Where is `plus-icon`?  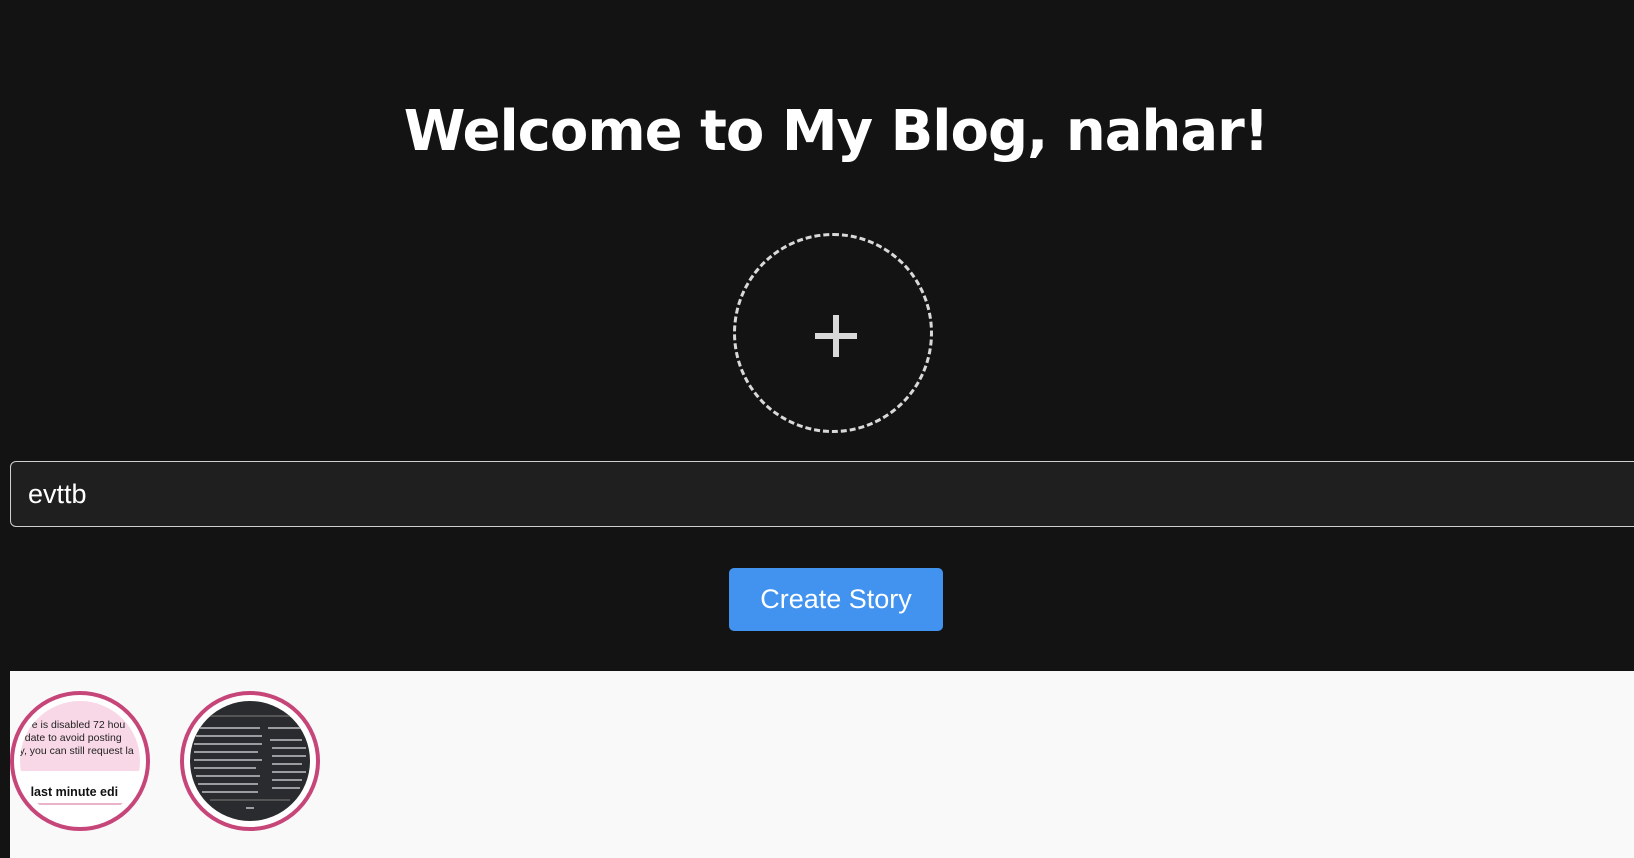 plus-icon is located at coordinates (836, 336).